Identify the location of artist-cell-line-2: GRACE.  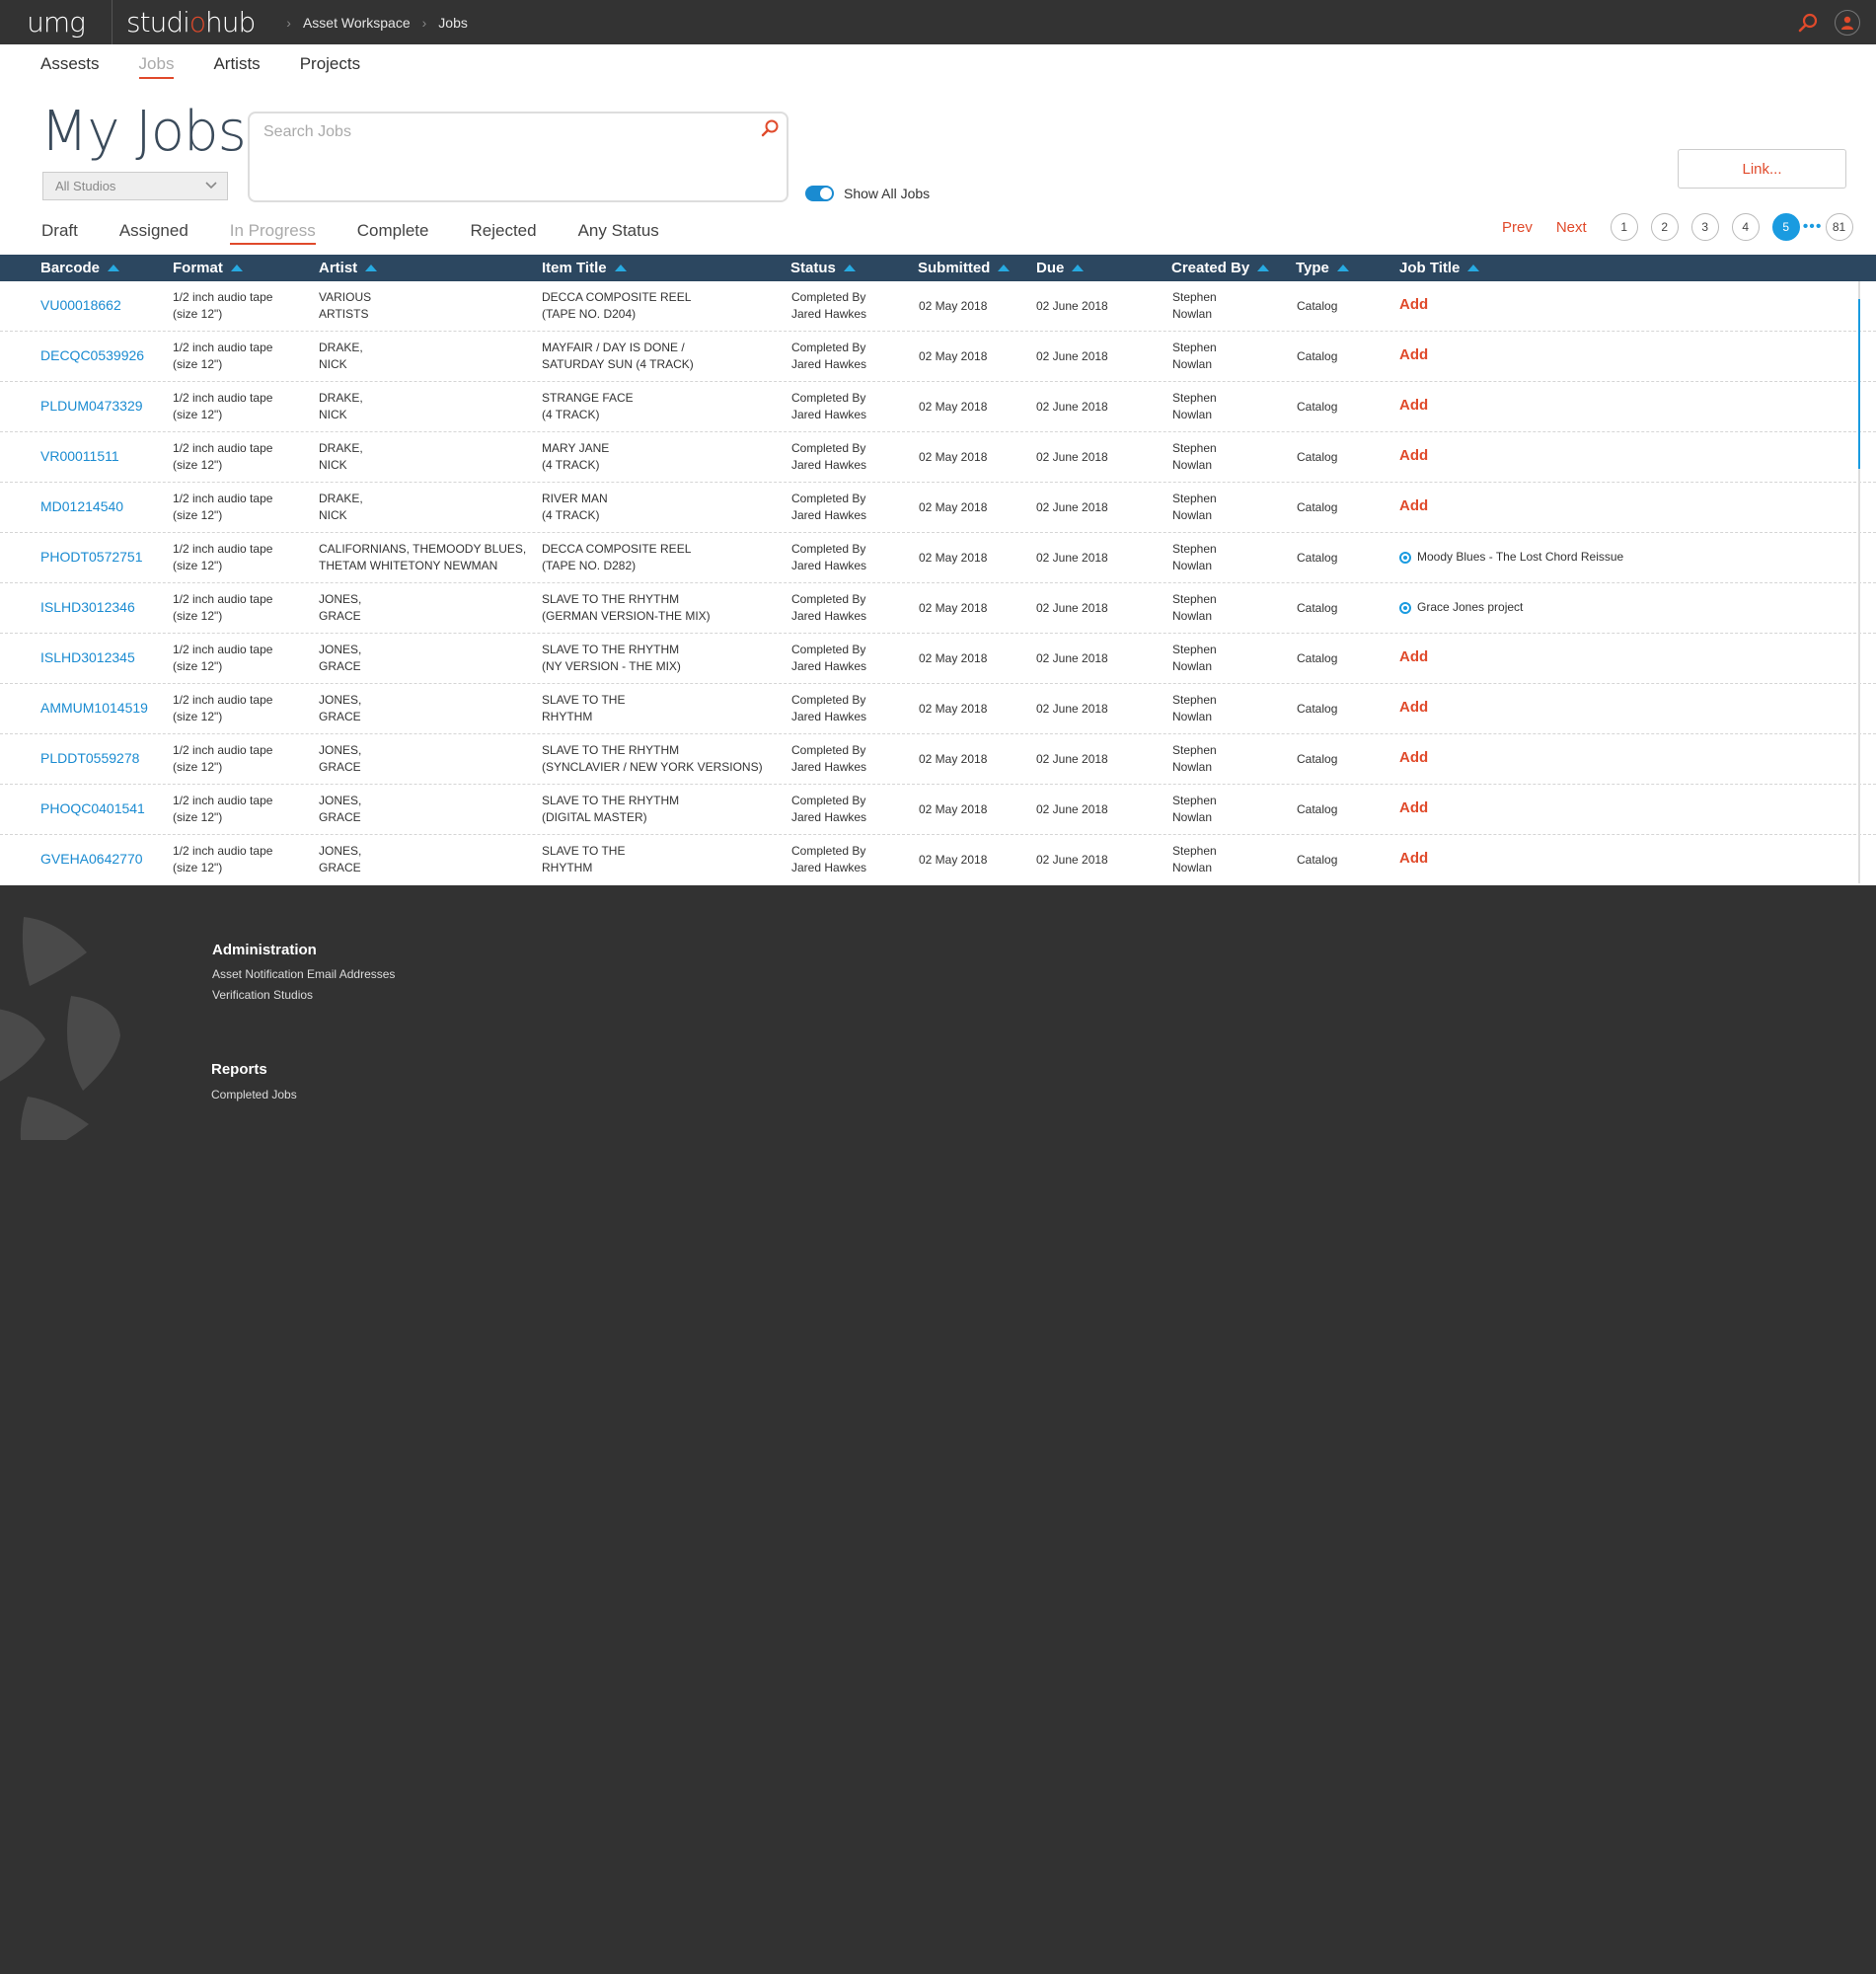
(340, 767).